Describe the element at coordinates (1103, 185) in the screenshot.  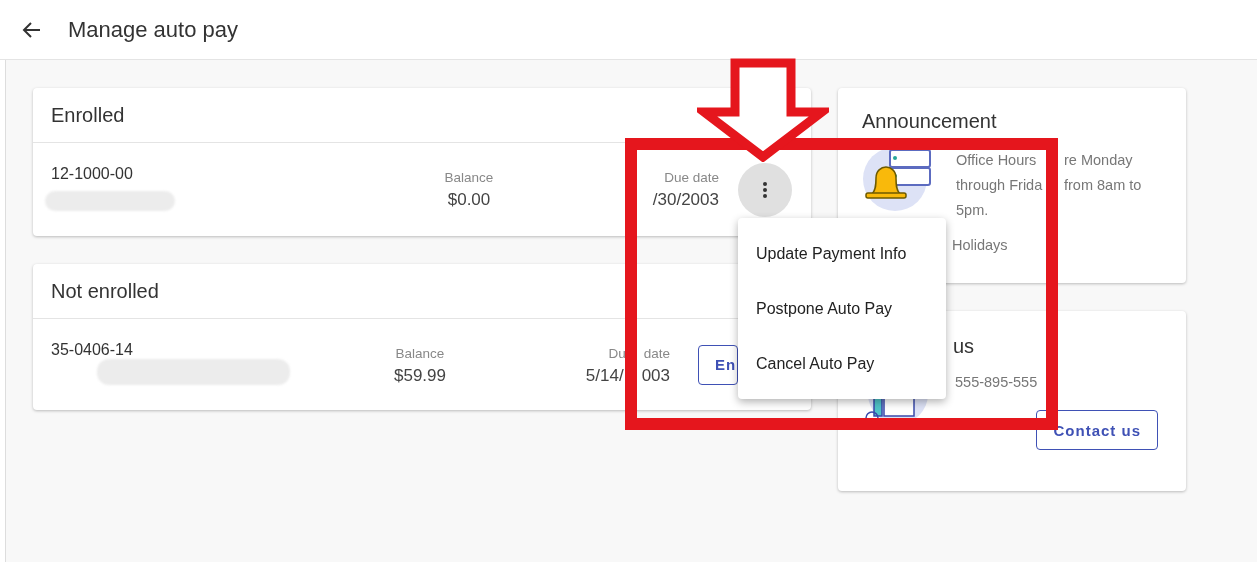
I see `announcement-text: from 8am to` at that location.